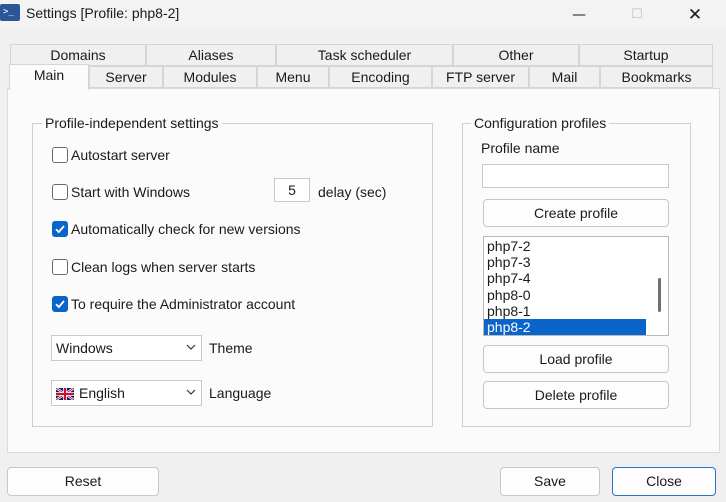  I want to click on tab-mail: Mail, so click(564, 77).